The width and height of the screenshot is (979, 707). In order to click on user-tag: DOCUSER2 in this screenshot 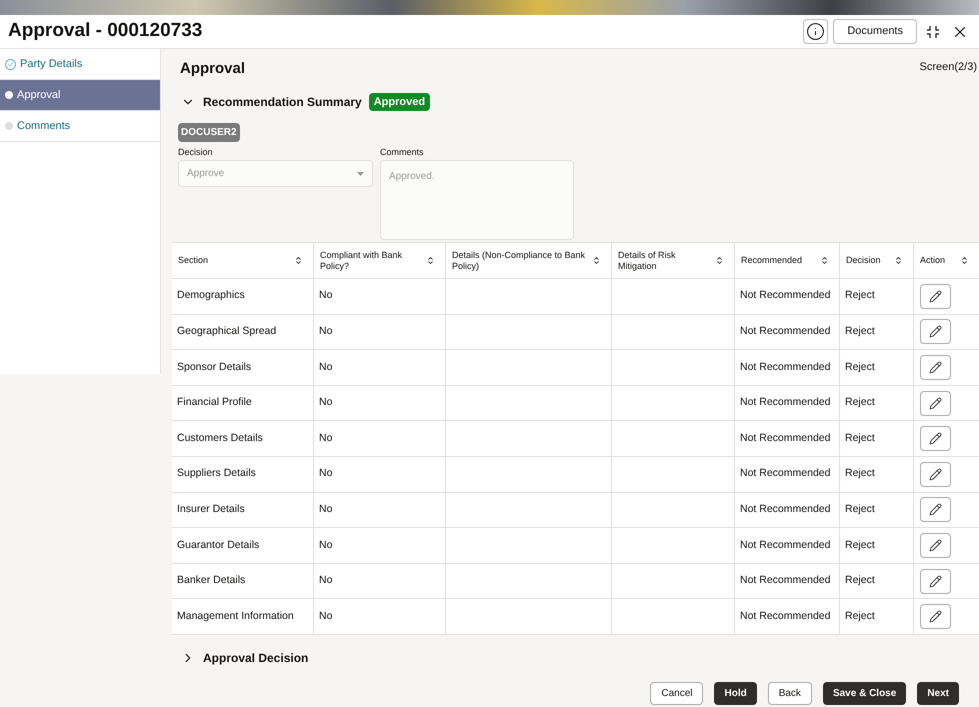, I will do `click(209, 132)`.